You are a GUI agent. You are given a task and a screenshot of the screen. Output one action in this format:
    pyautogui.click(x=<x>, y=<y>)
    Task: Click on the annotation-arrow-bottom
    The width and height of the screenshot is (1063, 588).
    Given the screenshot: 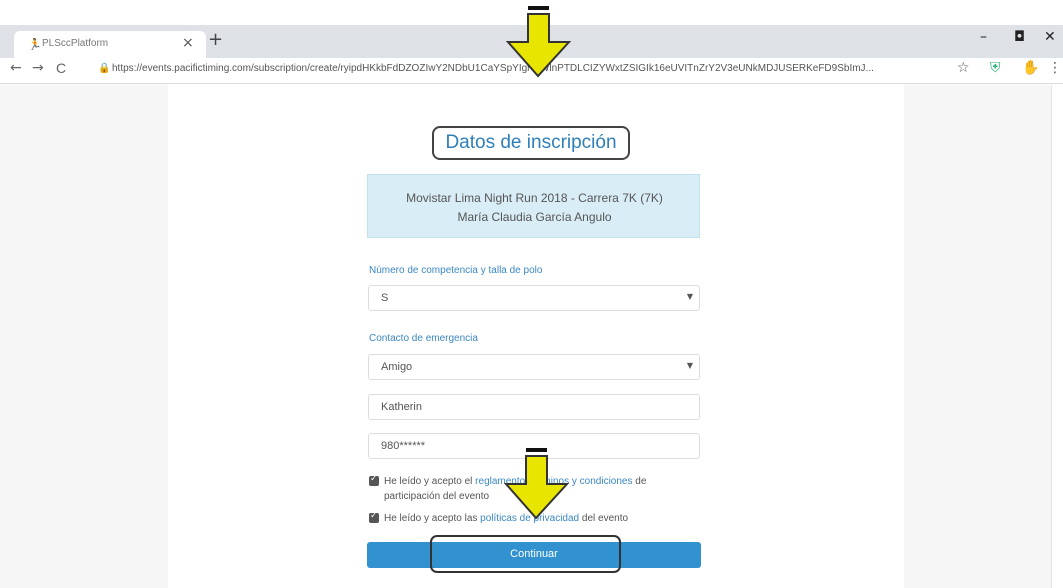 What is the action you would take?
    pyautogui.click(x=536, y=484)
    